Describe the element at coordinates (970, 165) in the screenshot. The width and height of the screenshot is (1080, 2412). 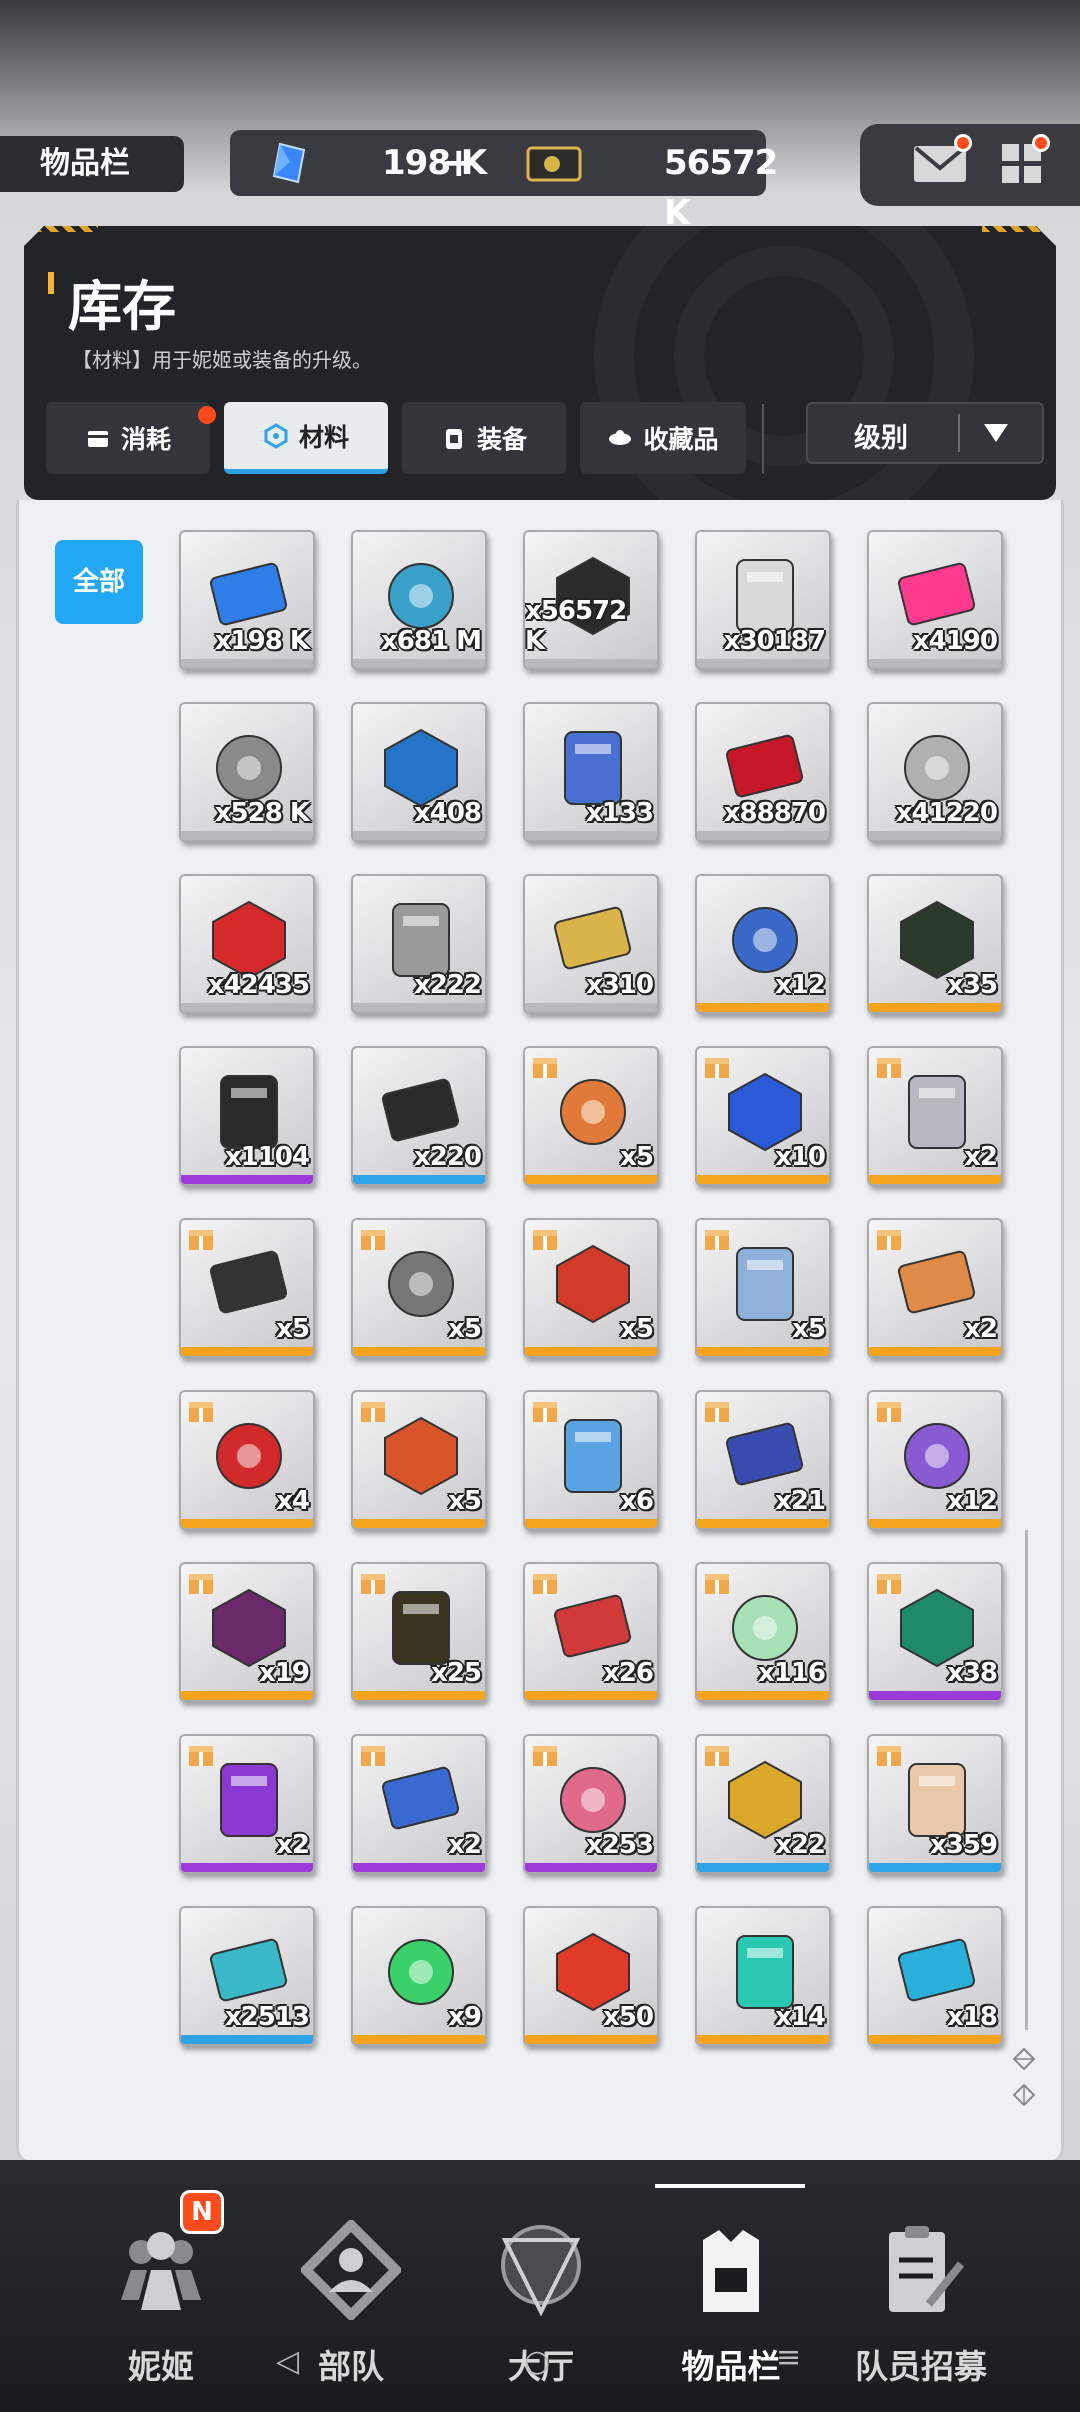
I see `top-buttons` at that location.